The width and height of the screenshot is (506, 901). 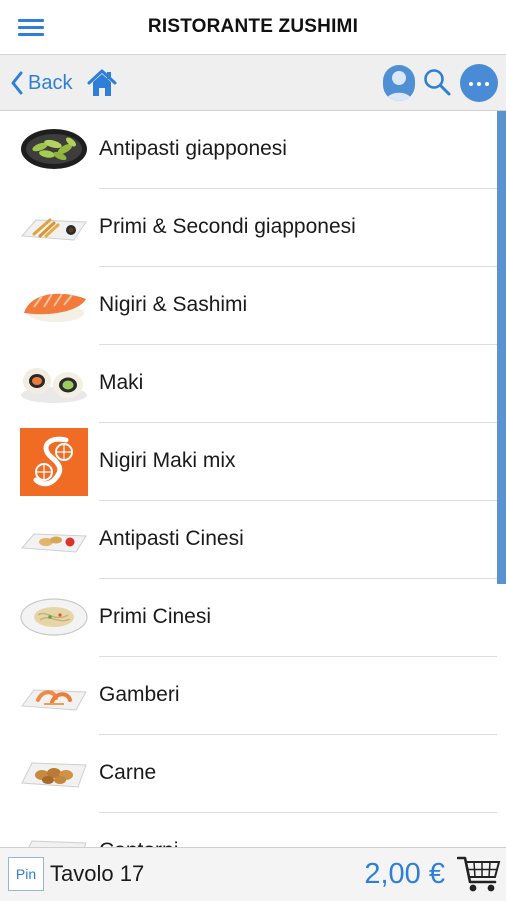 I want to click on more-icon, so click(x=479, y=83).